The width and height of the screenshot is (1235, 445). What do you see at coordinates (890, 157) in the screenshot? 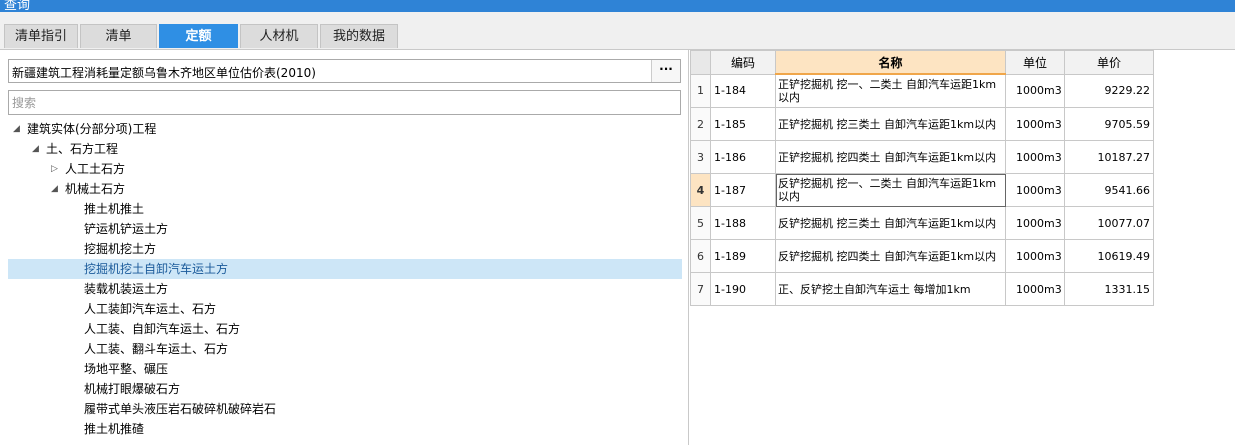
I see `cell-name: 正铲挖掘机 挖四类土 自卸汽车运距1km以内` at bounding box center [890, 157].